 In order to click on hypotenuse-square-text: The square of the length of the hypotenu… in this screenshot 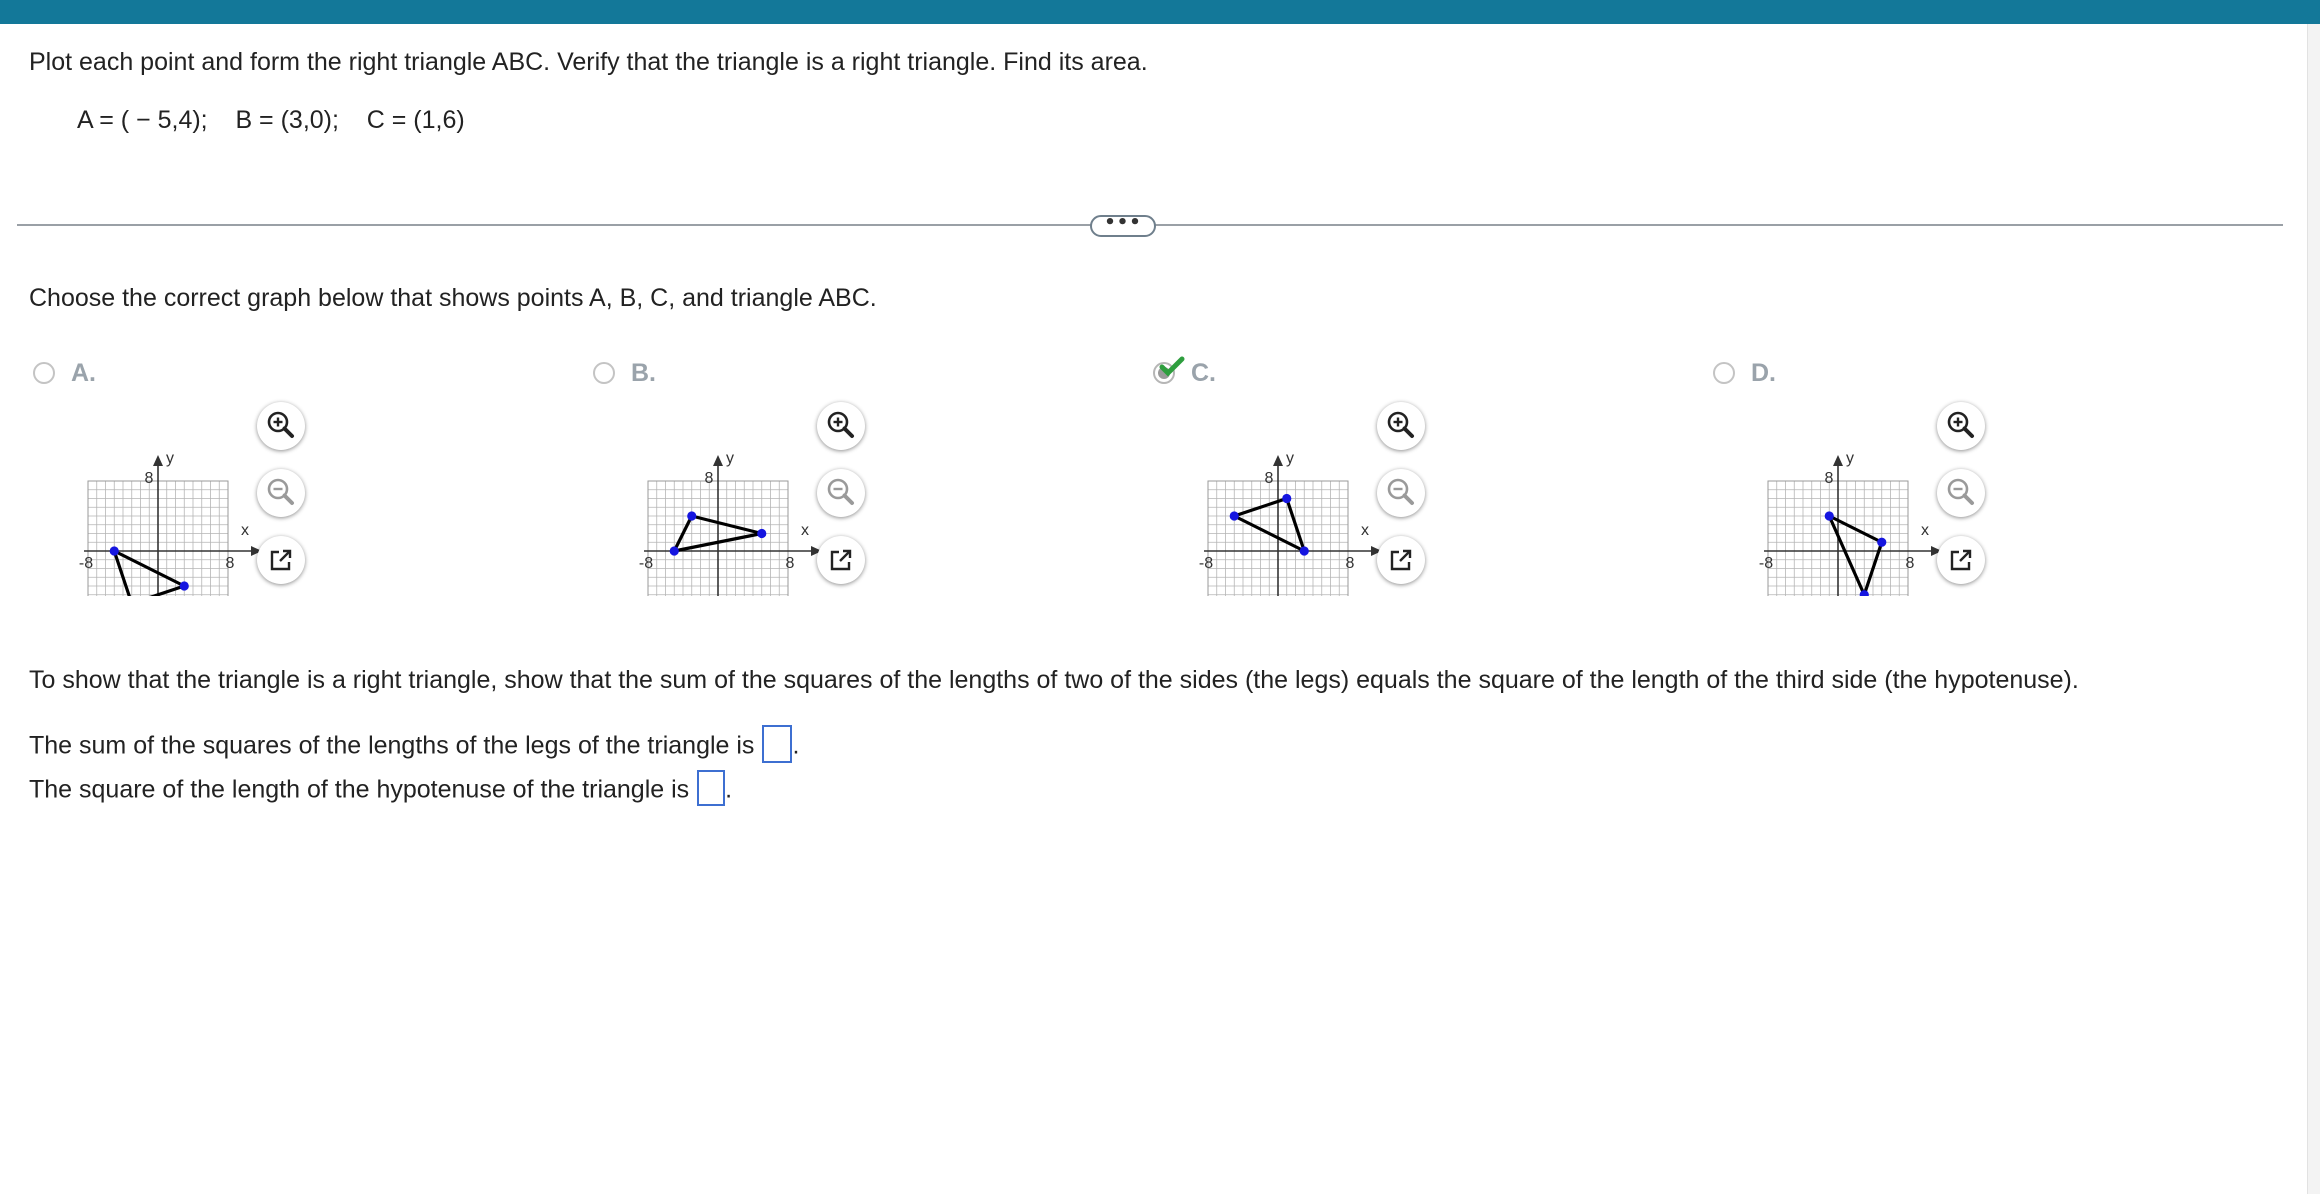, I will do `click(359, 789)`.